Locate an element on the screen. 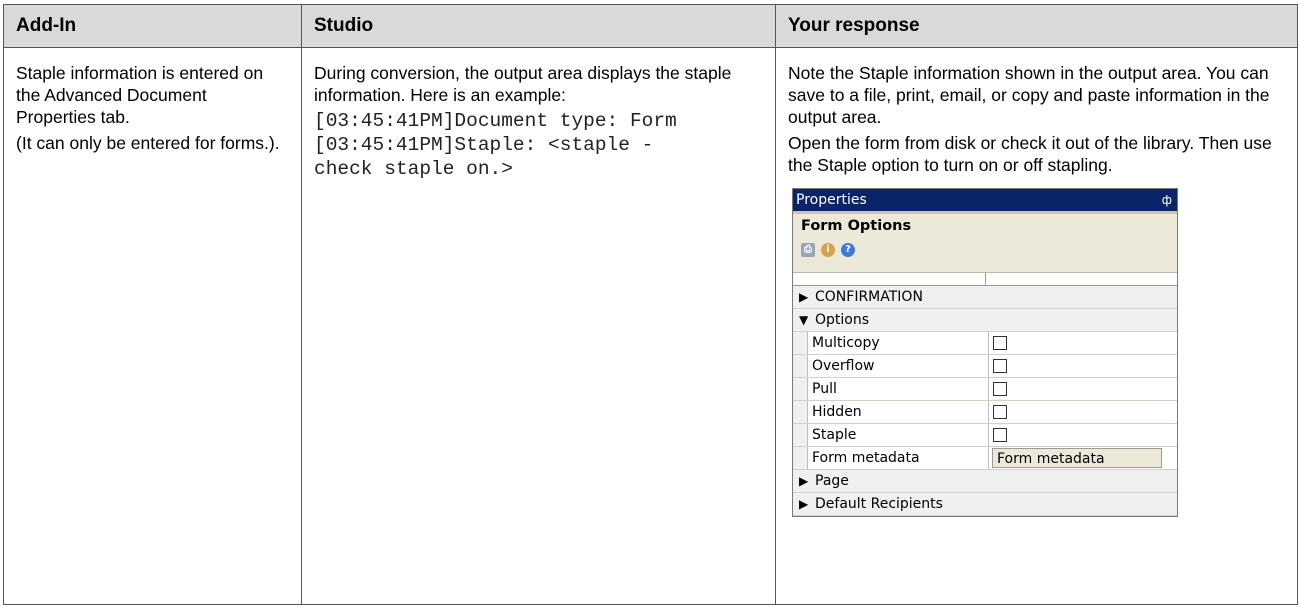 The height and width of the screenshot is (609, 1300). grid-header is located at coordinates (985, 279).